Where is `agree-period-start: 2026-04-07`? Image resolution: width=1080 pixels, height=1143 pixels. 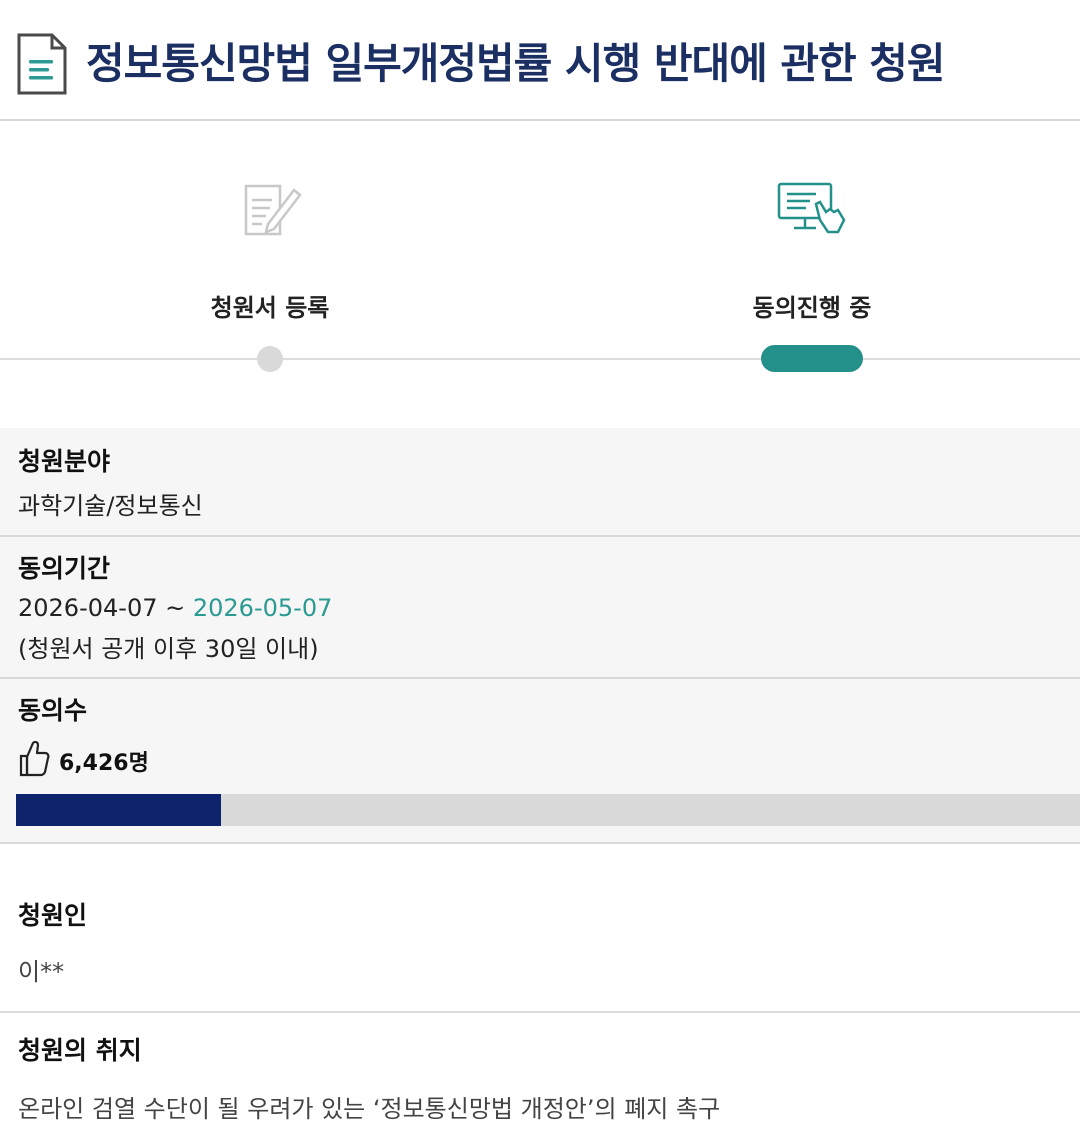
agree-period-start: 2026-04-07 is located at coordinates (88, 608).